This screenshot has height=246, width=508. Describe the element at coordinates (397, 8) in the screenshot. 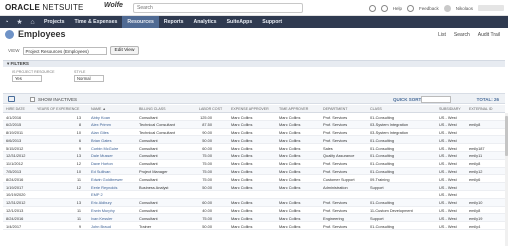

I see `help-link: Help` at that location.